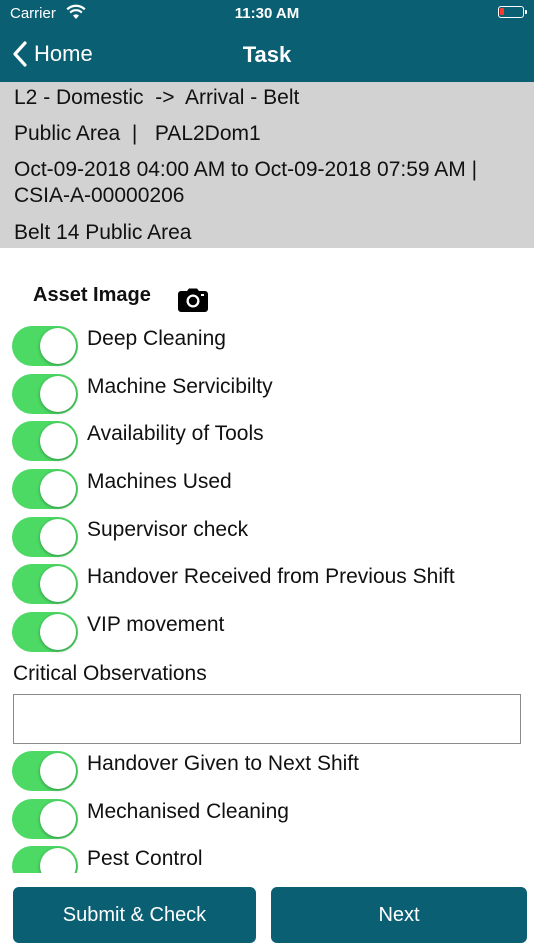  I want to click on checklist-label: Supervisor check, so click(168, 529).